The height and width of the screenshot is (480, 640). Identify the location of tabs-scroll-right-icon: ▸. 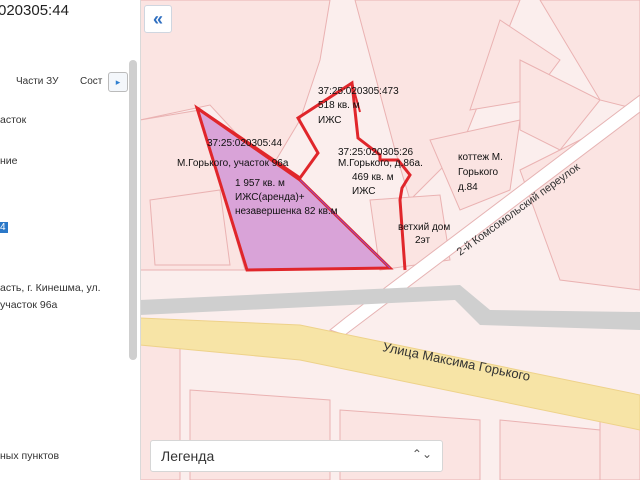
(118, 82).